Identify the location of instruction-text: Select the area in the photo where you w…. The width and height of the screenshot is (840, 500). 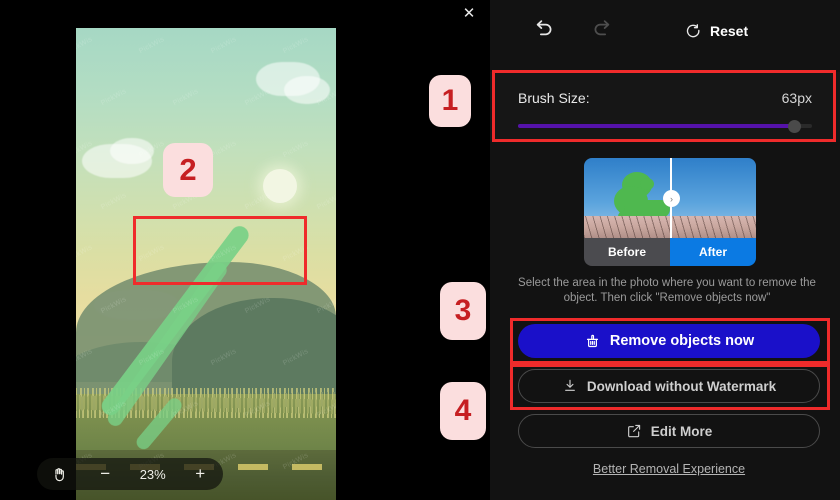
(667, 290).